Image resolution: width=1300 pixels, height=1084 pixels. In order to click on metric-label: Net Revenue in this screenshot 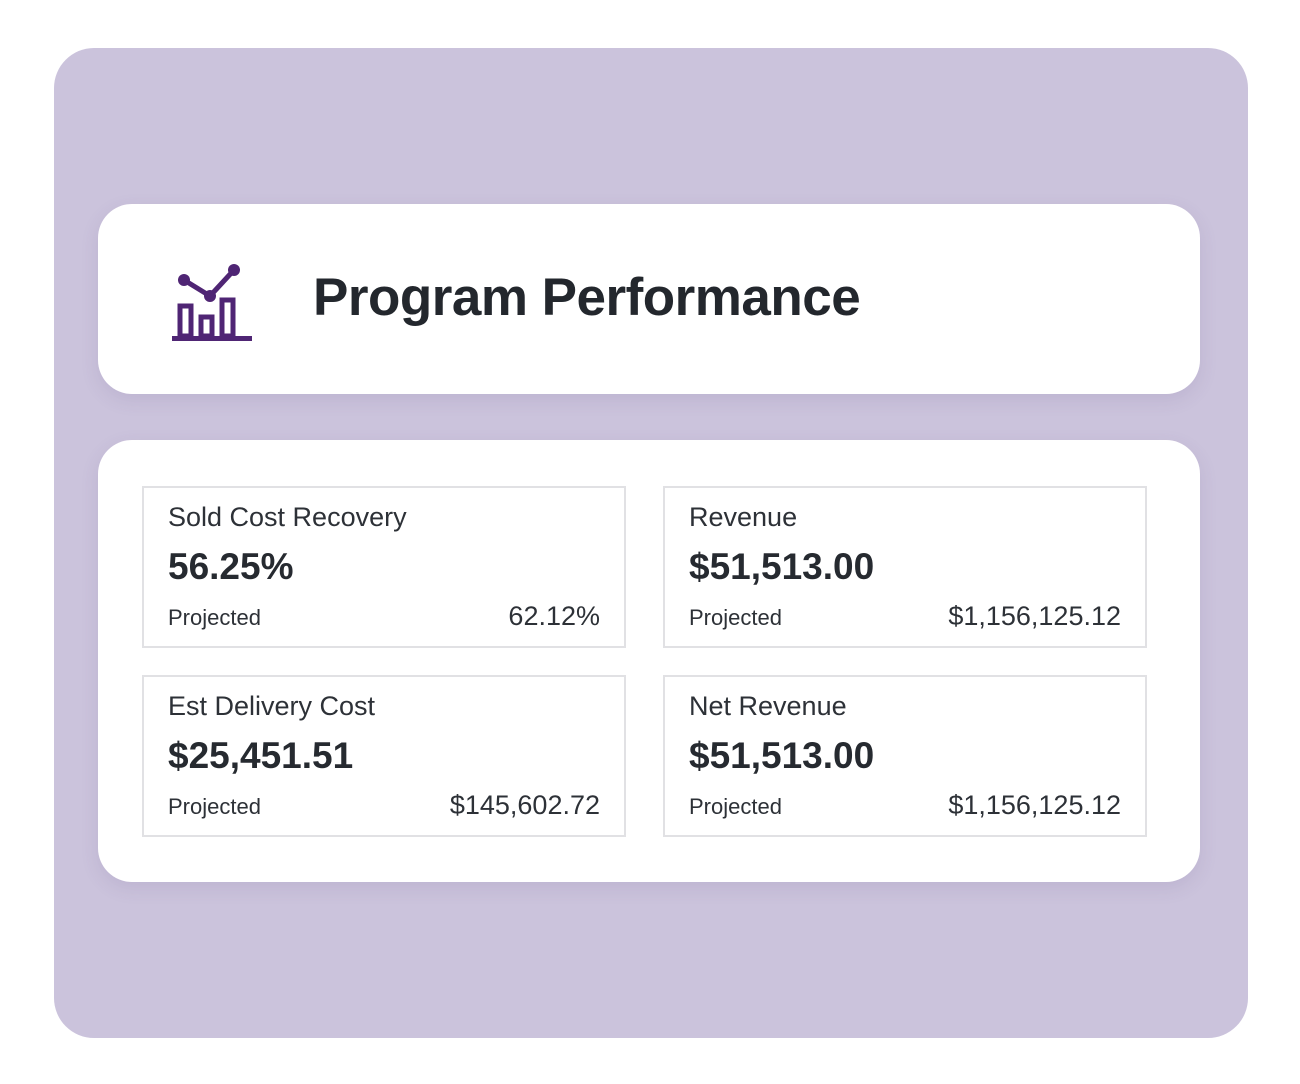, I will do `click(768, 706)`.